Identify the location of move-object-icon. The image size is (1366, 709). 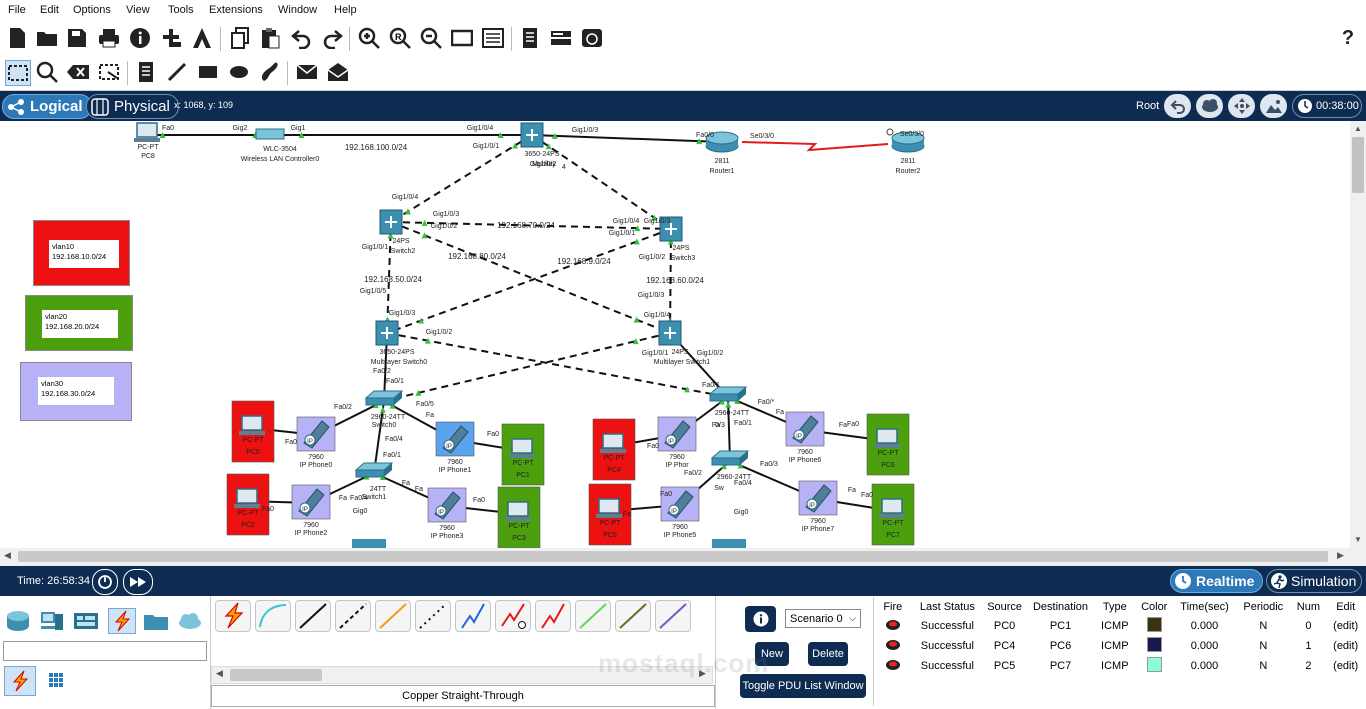
(1241, 106).